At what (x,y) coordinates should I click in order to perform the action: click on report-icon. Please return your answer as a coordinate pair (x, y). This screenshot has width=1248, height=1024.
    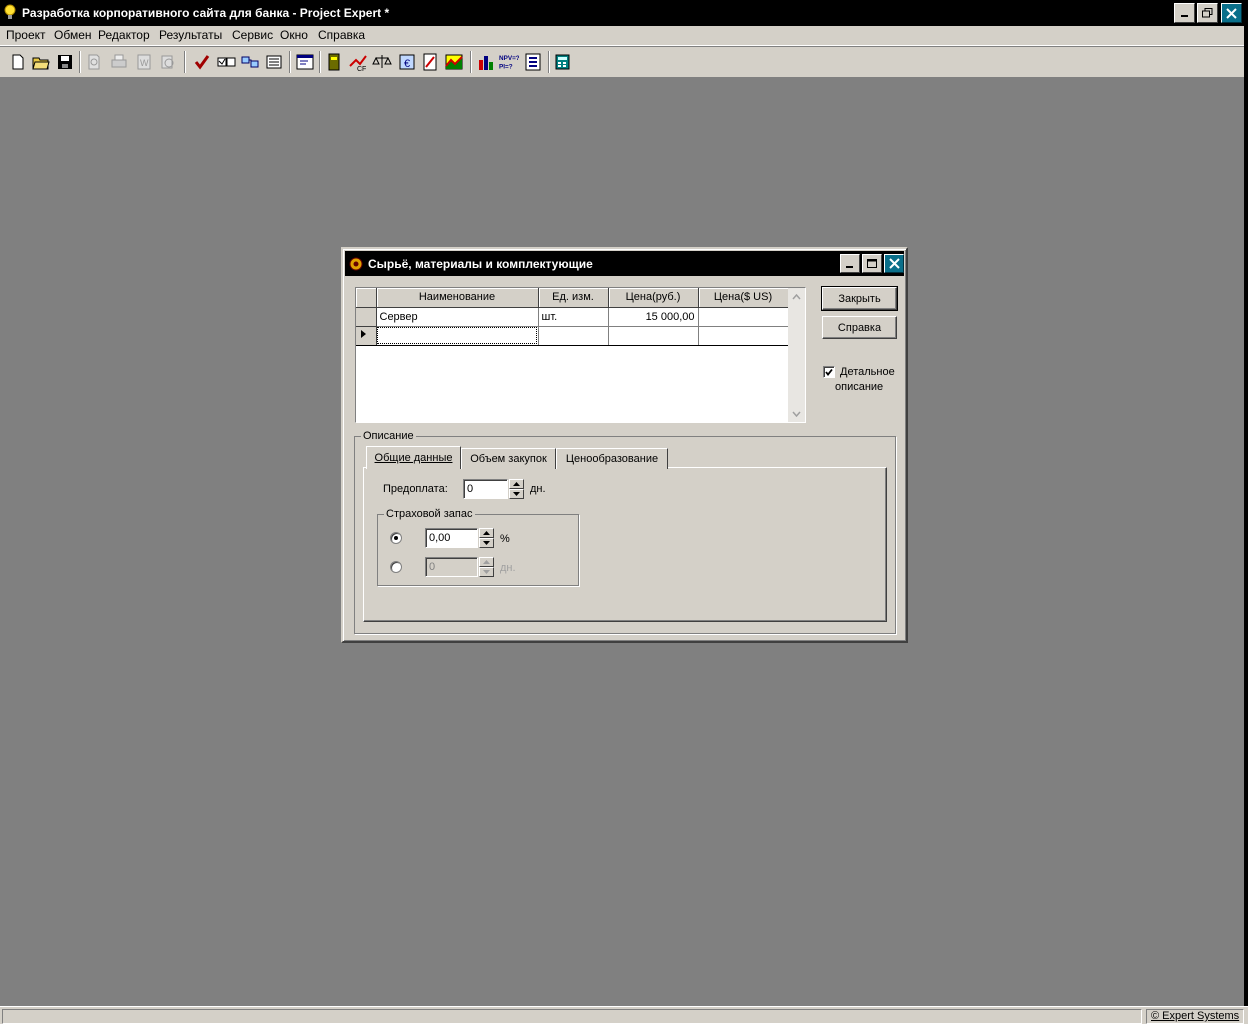
    Looking at the image, I should click on (430, 62).